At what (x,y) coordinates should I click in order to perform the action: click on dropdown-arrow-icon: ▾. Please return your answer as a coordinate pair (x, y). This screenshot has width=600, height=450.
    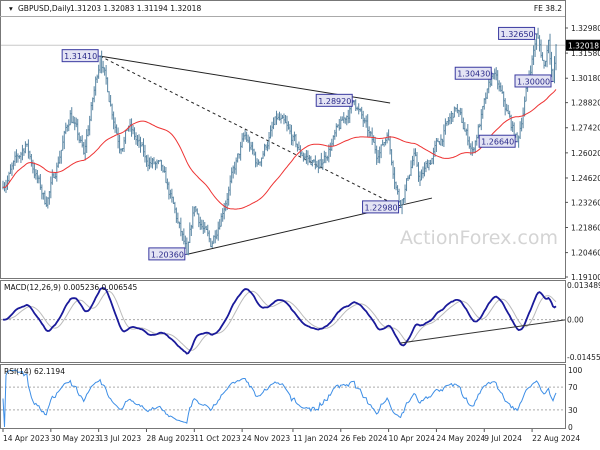
    Looking at the image, I should click on (11, 8).